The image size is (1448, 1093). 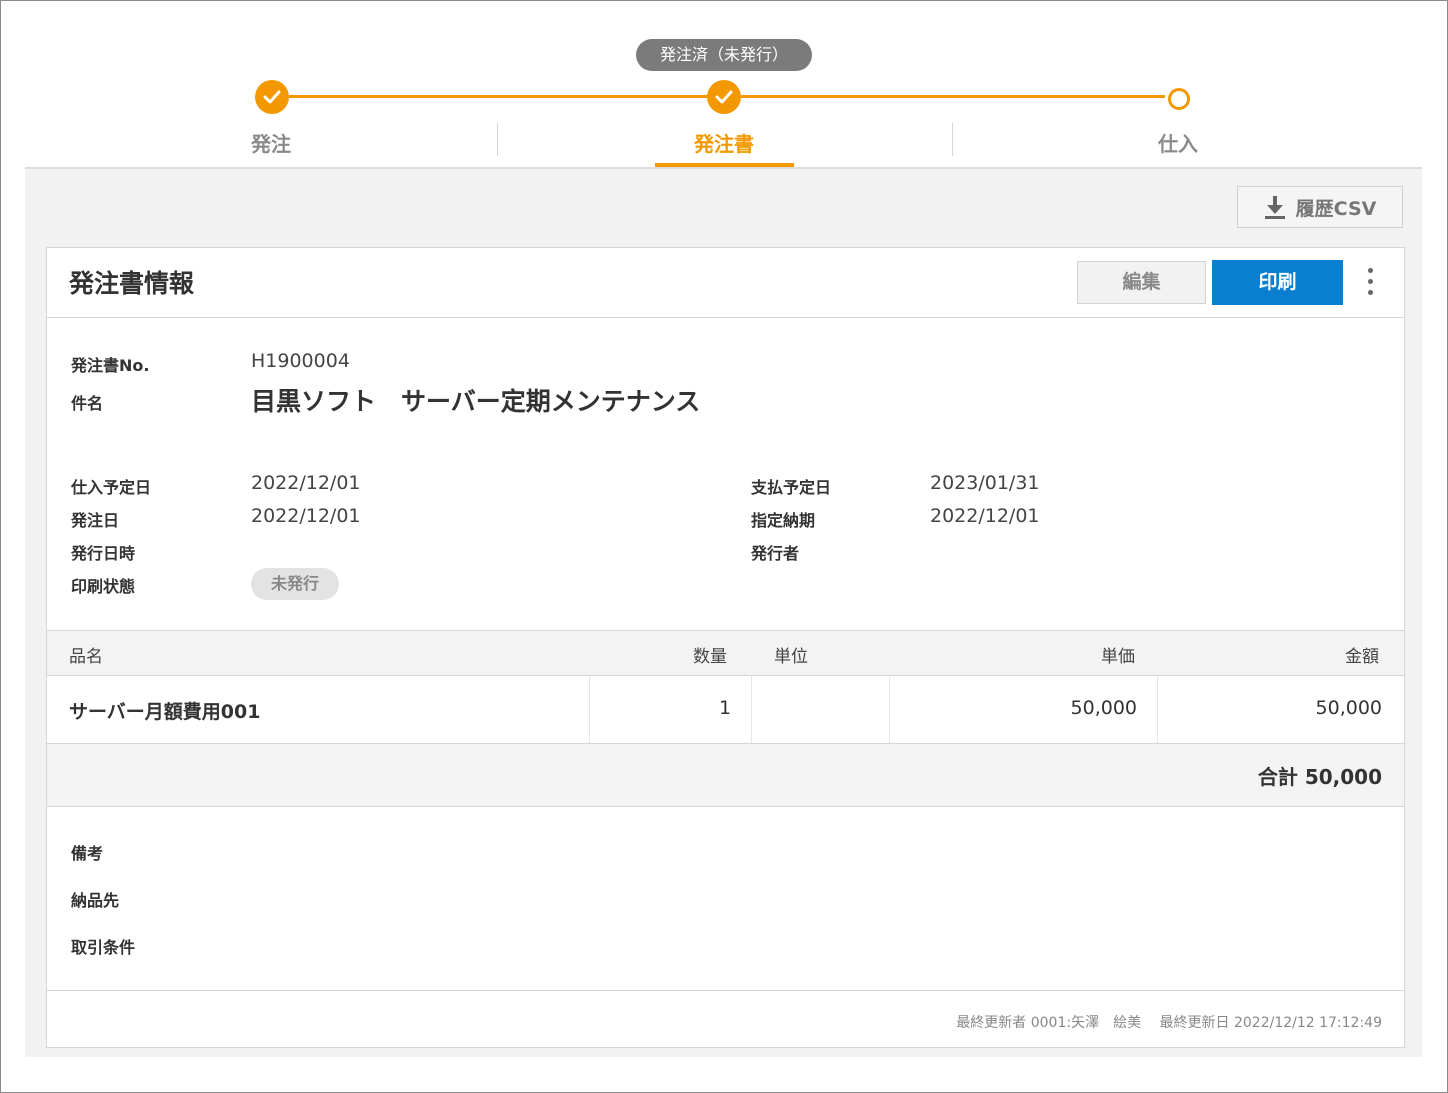 What do you see at coordinates (1179, 99) in the screenshot?
I see `step-3-circle-icon` at bounding box center [1179, 99].